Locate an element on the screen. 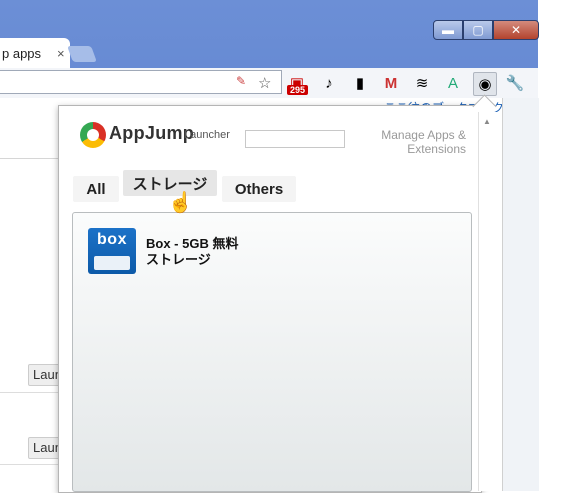  brand-subtitle: Launcher is located at coordinates (207, 135).